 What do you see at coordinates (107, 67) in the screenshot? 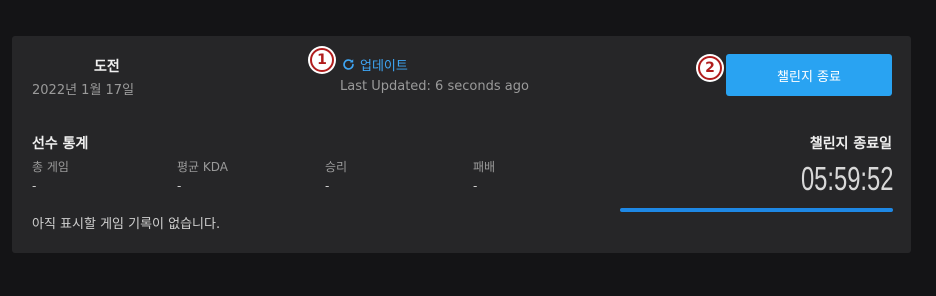
I see `challenge-title: 도전` at bounding box center [107, 67].